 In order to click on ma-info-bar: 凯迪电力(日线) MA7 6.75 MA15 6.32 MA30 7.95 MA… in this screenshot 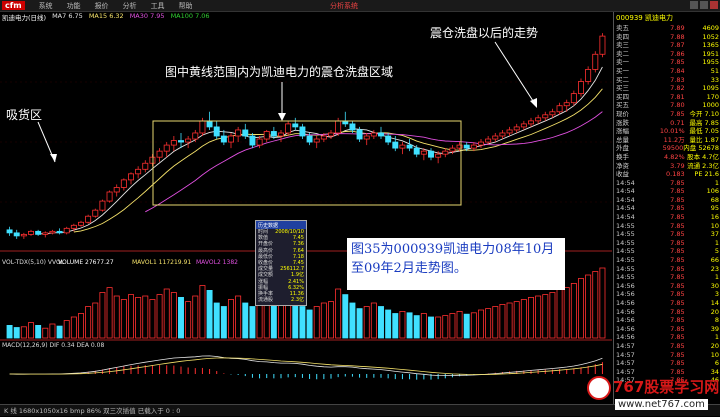, I will do `click(307, 17)`.